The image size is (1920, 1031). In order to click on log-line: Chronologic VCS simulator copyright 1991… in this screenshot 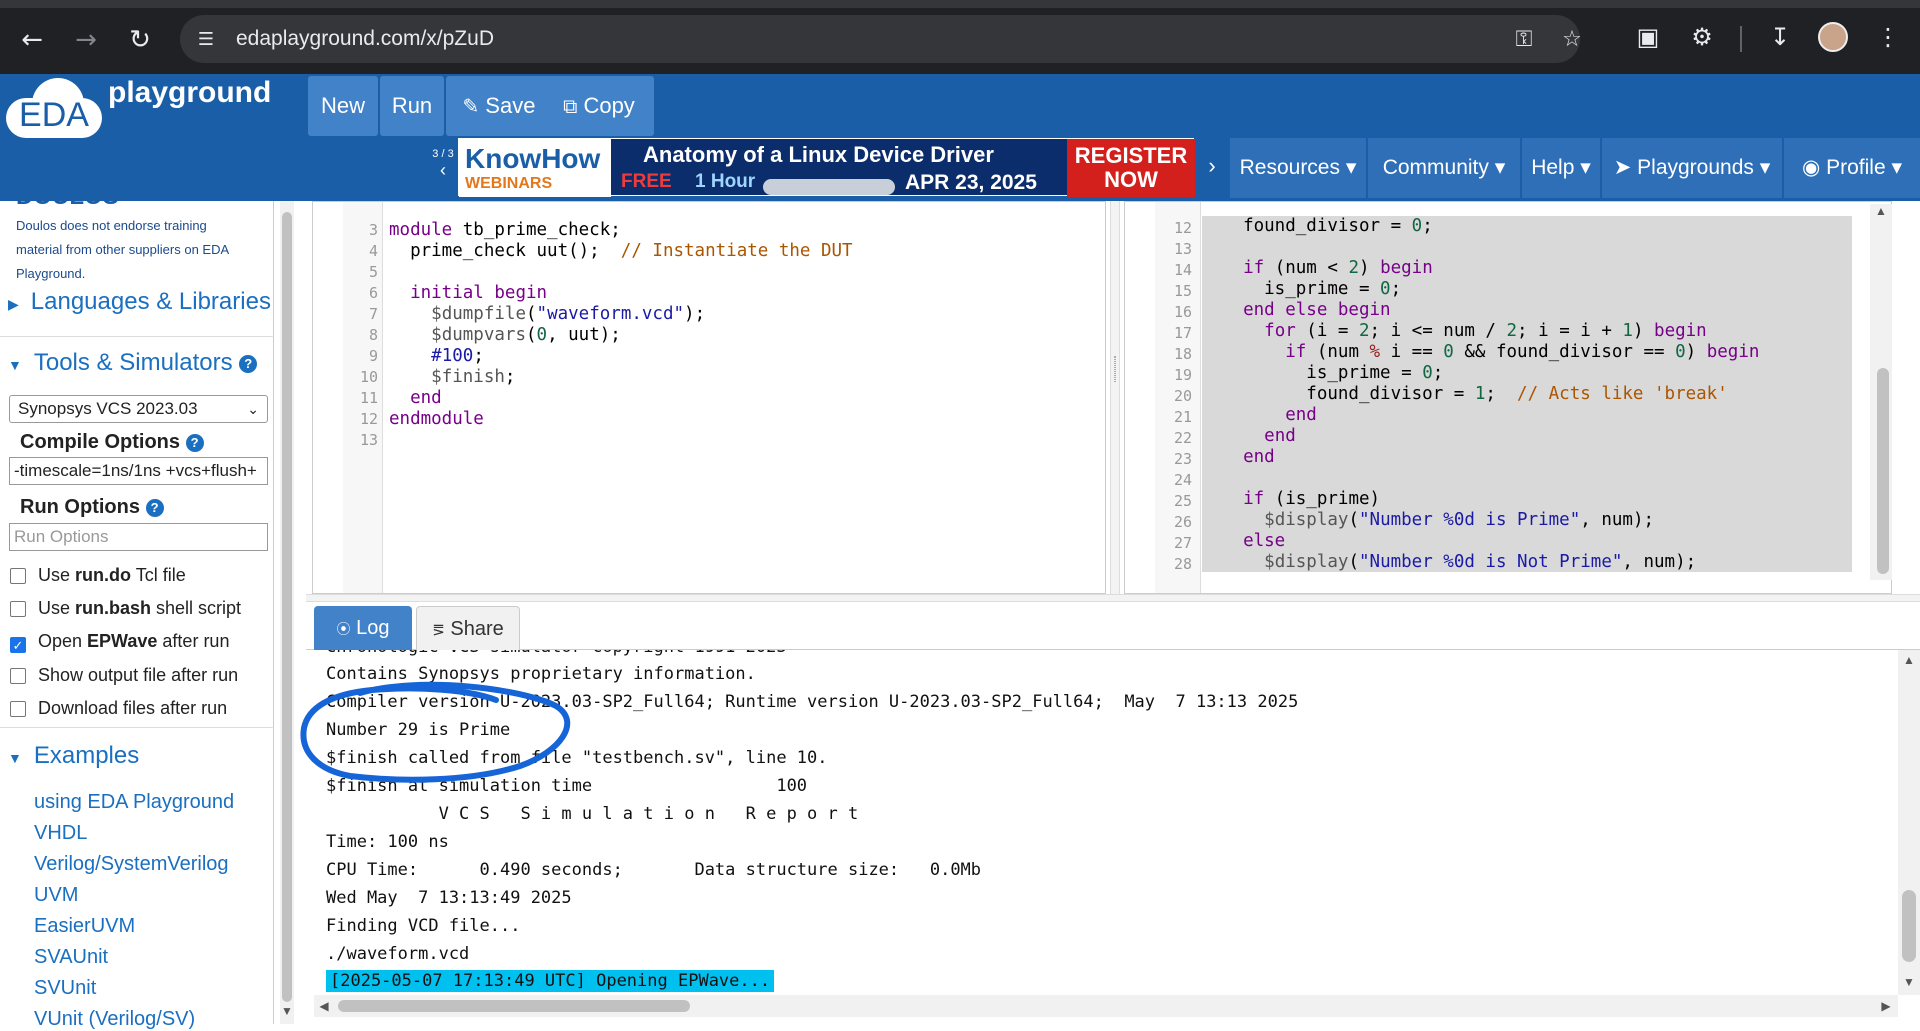, I will do `click(556, 654)`.